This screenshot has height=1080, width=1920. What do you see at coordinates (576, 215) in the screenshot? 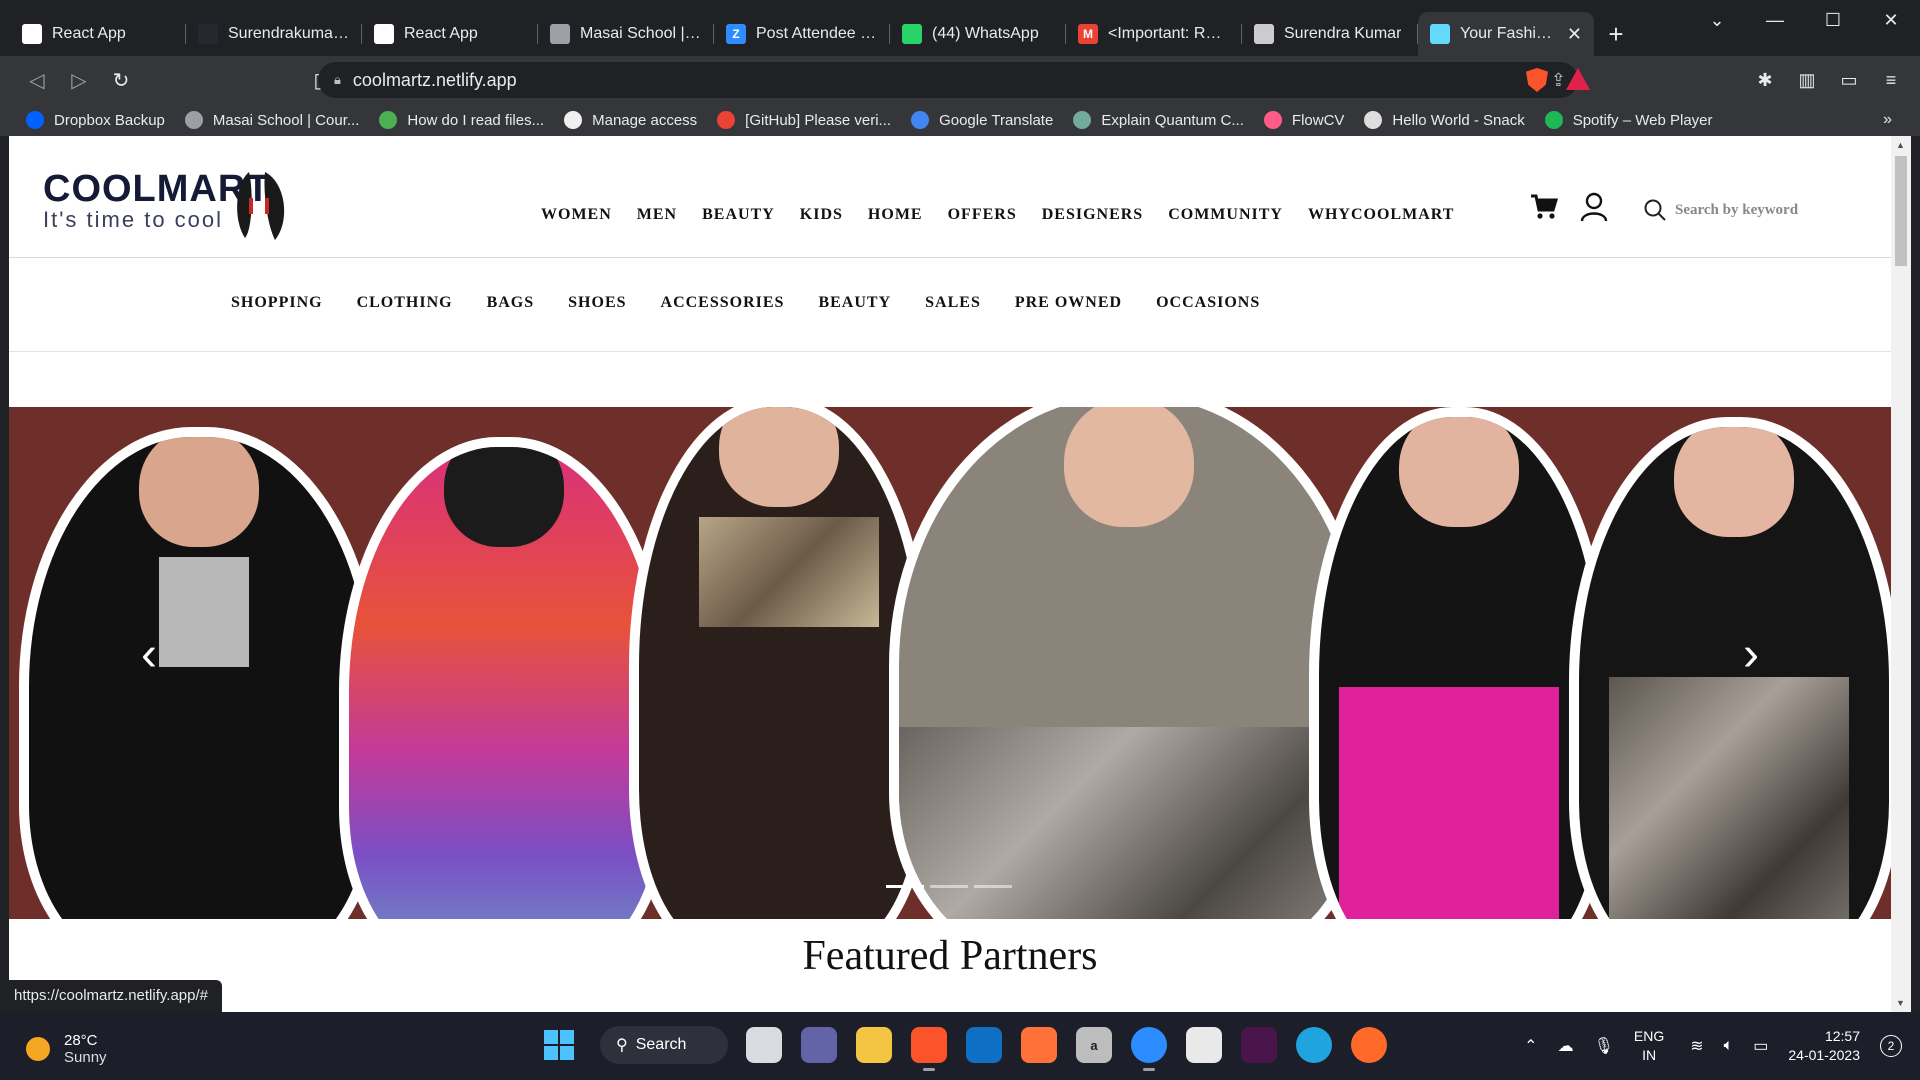
I see `main-nav-link: WOMEN` at bounding box center [576, 215].